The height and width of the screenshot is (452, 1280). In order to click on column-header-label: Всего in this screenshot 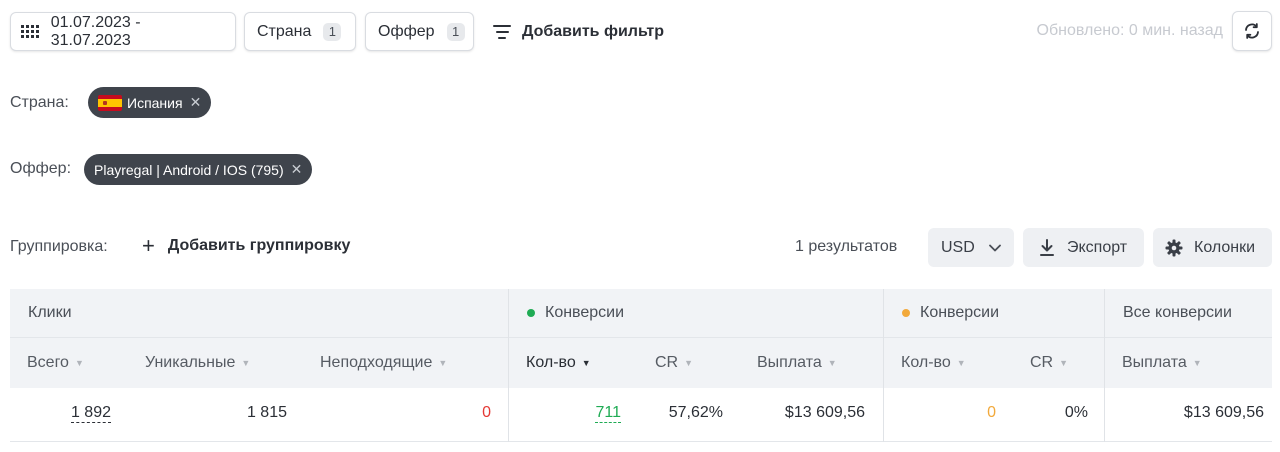, I will do `click(48, 362)`.